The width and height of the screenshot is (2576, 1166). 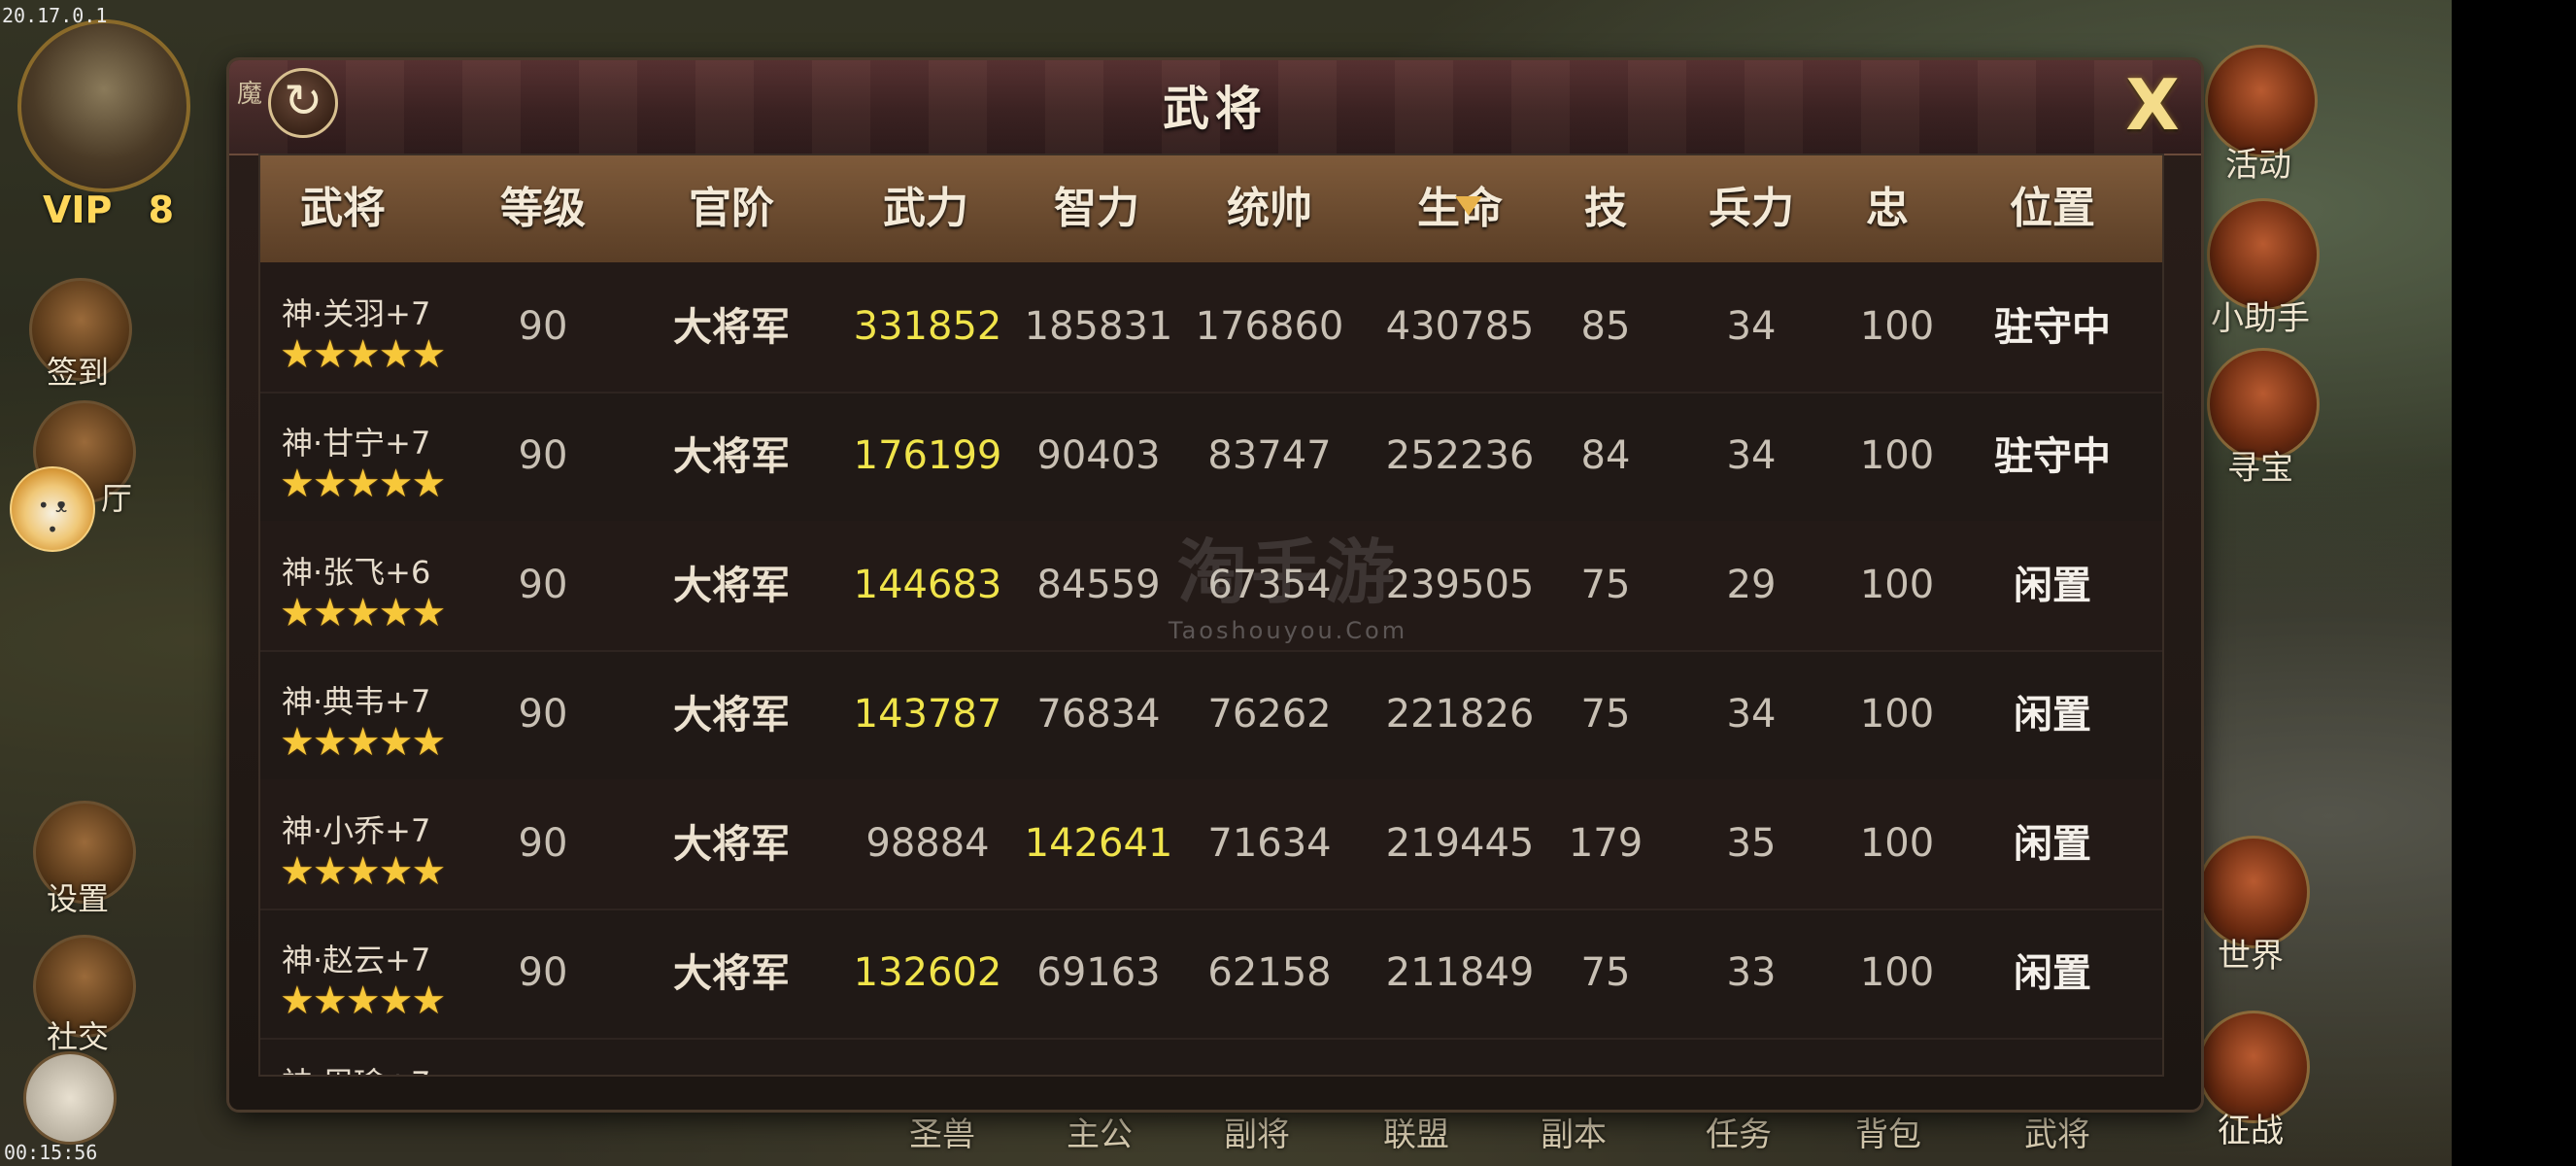 What do you see at coordinates (927, 972) in the screenshot?
I see `force-cell: 132602` at bounding box center [927, 972].